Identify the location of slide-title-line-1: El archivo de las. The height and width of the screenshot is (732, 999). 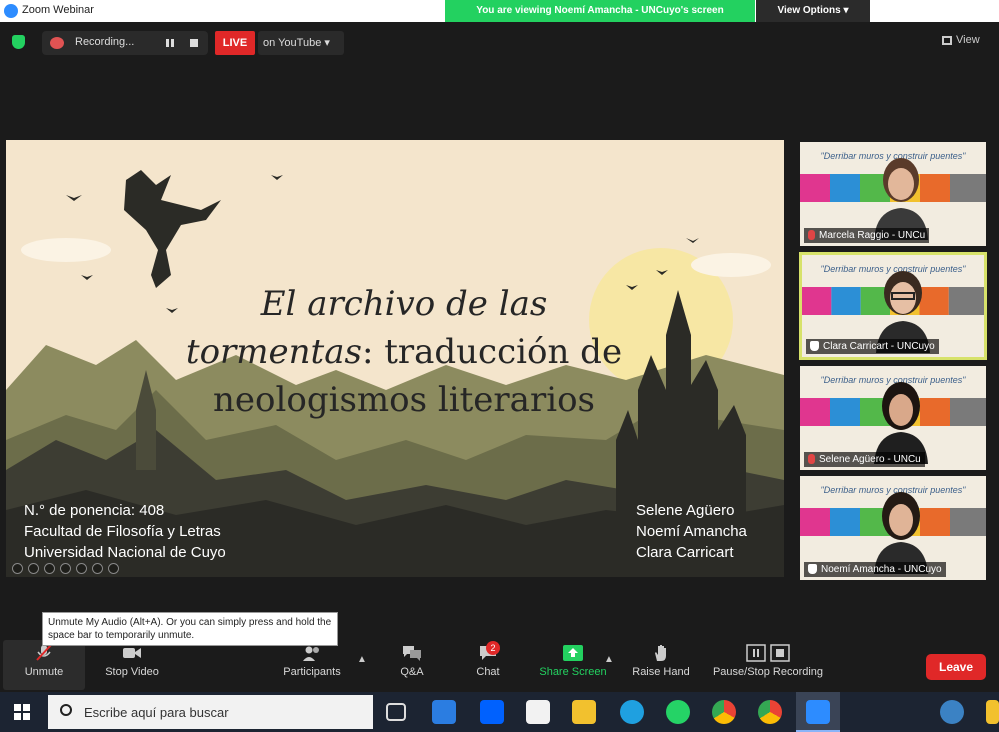
(404, 304).